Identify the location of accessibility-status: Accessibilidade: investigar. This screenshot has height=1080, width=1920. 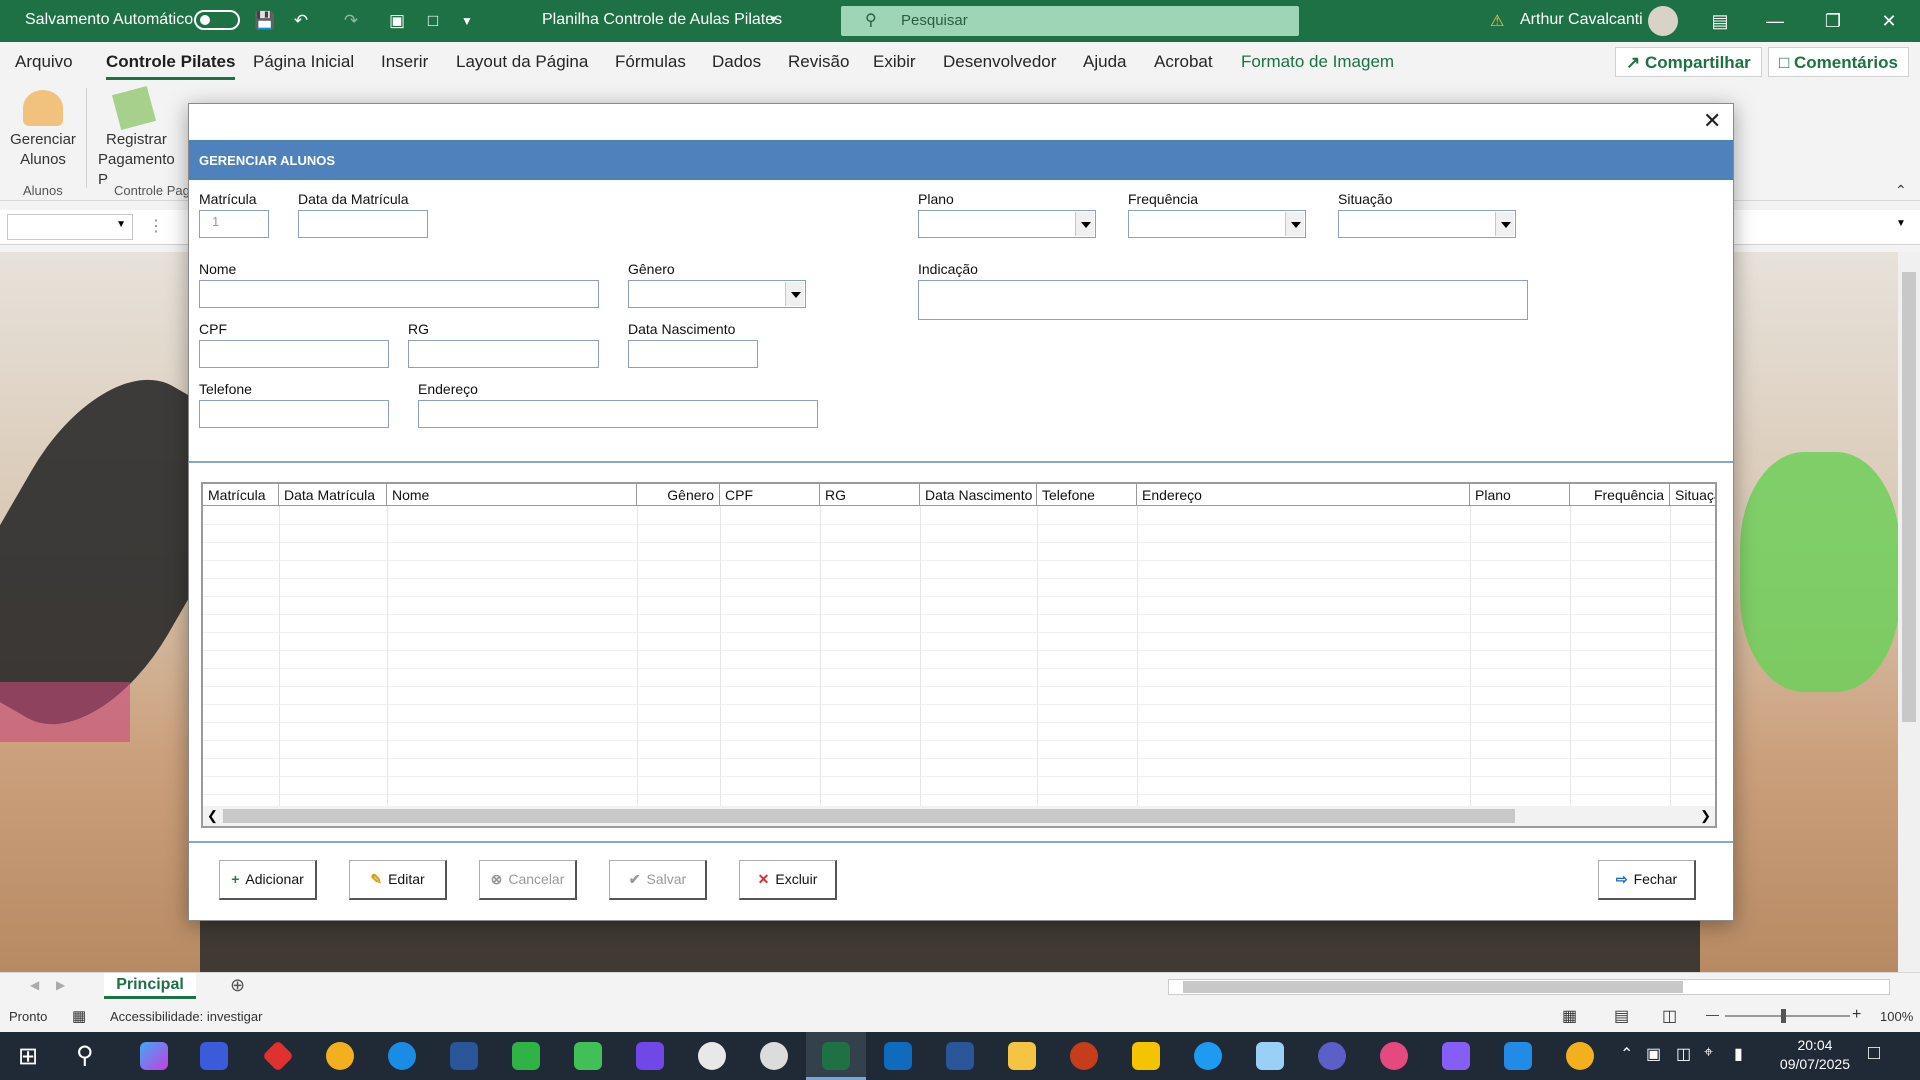
(186, 1016).